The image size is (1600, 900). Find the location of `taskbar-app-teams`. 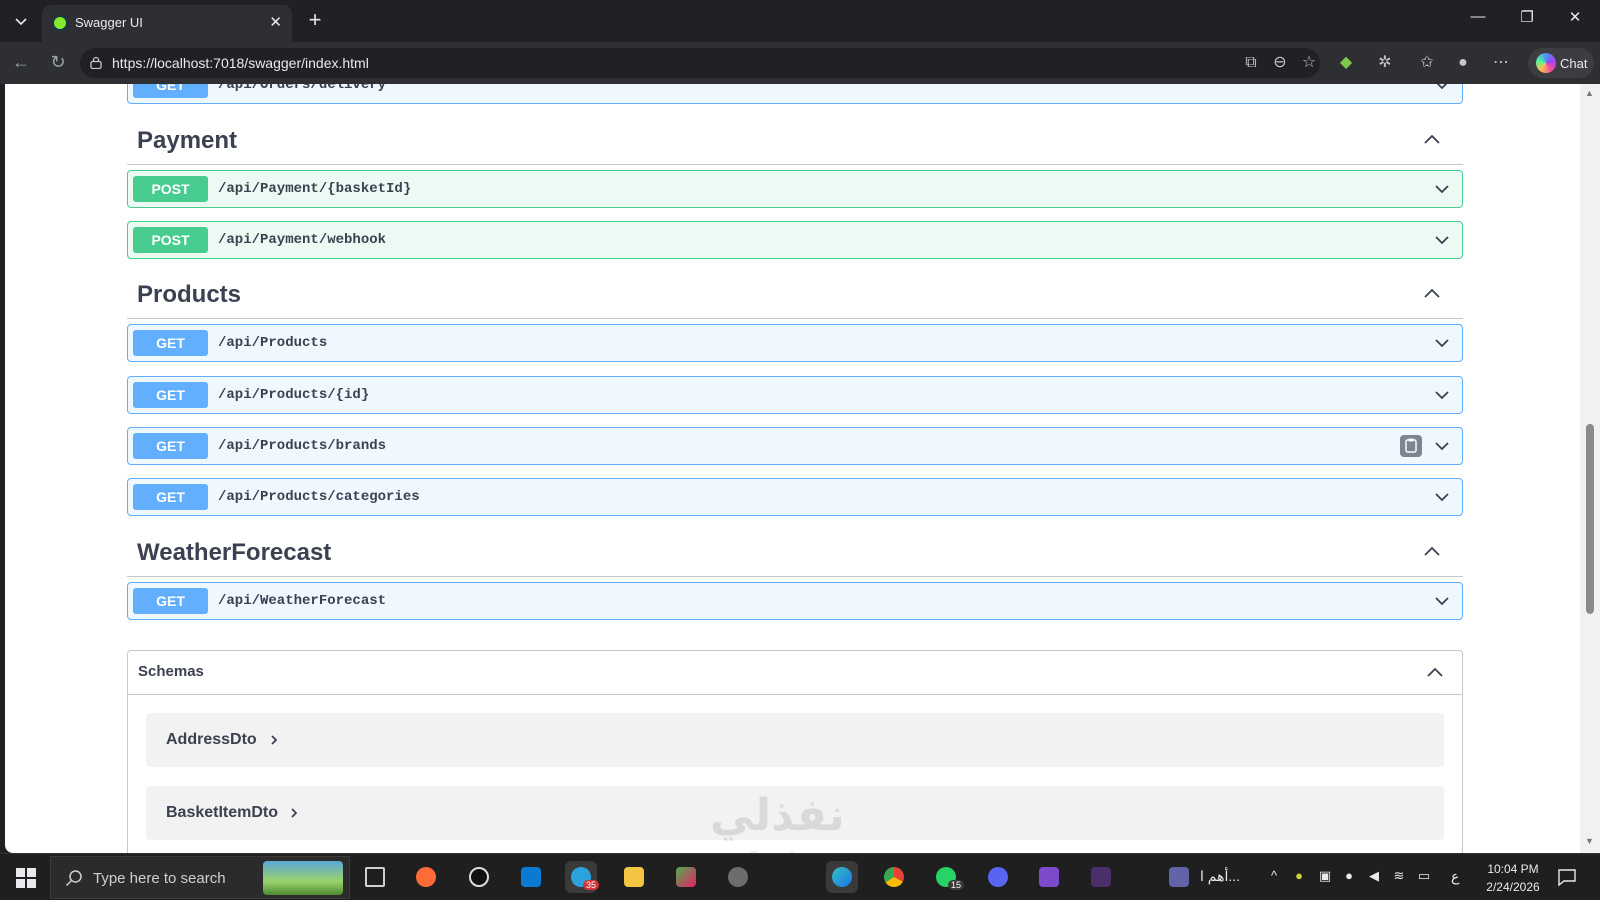

taskbar-app-teams is located at coordinates (1179, 877).